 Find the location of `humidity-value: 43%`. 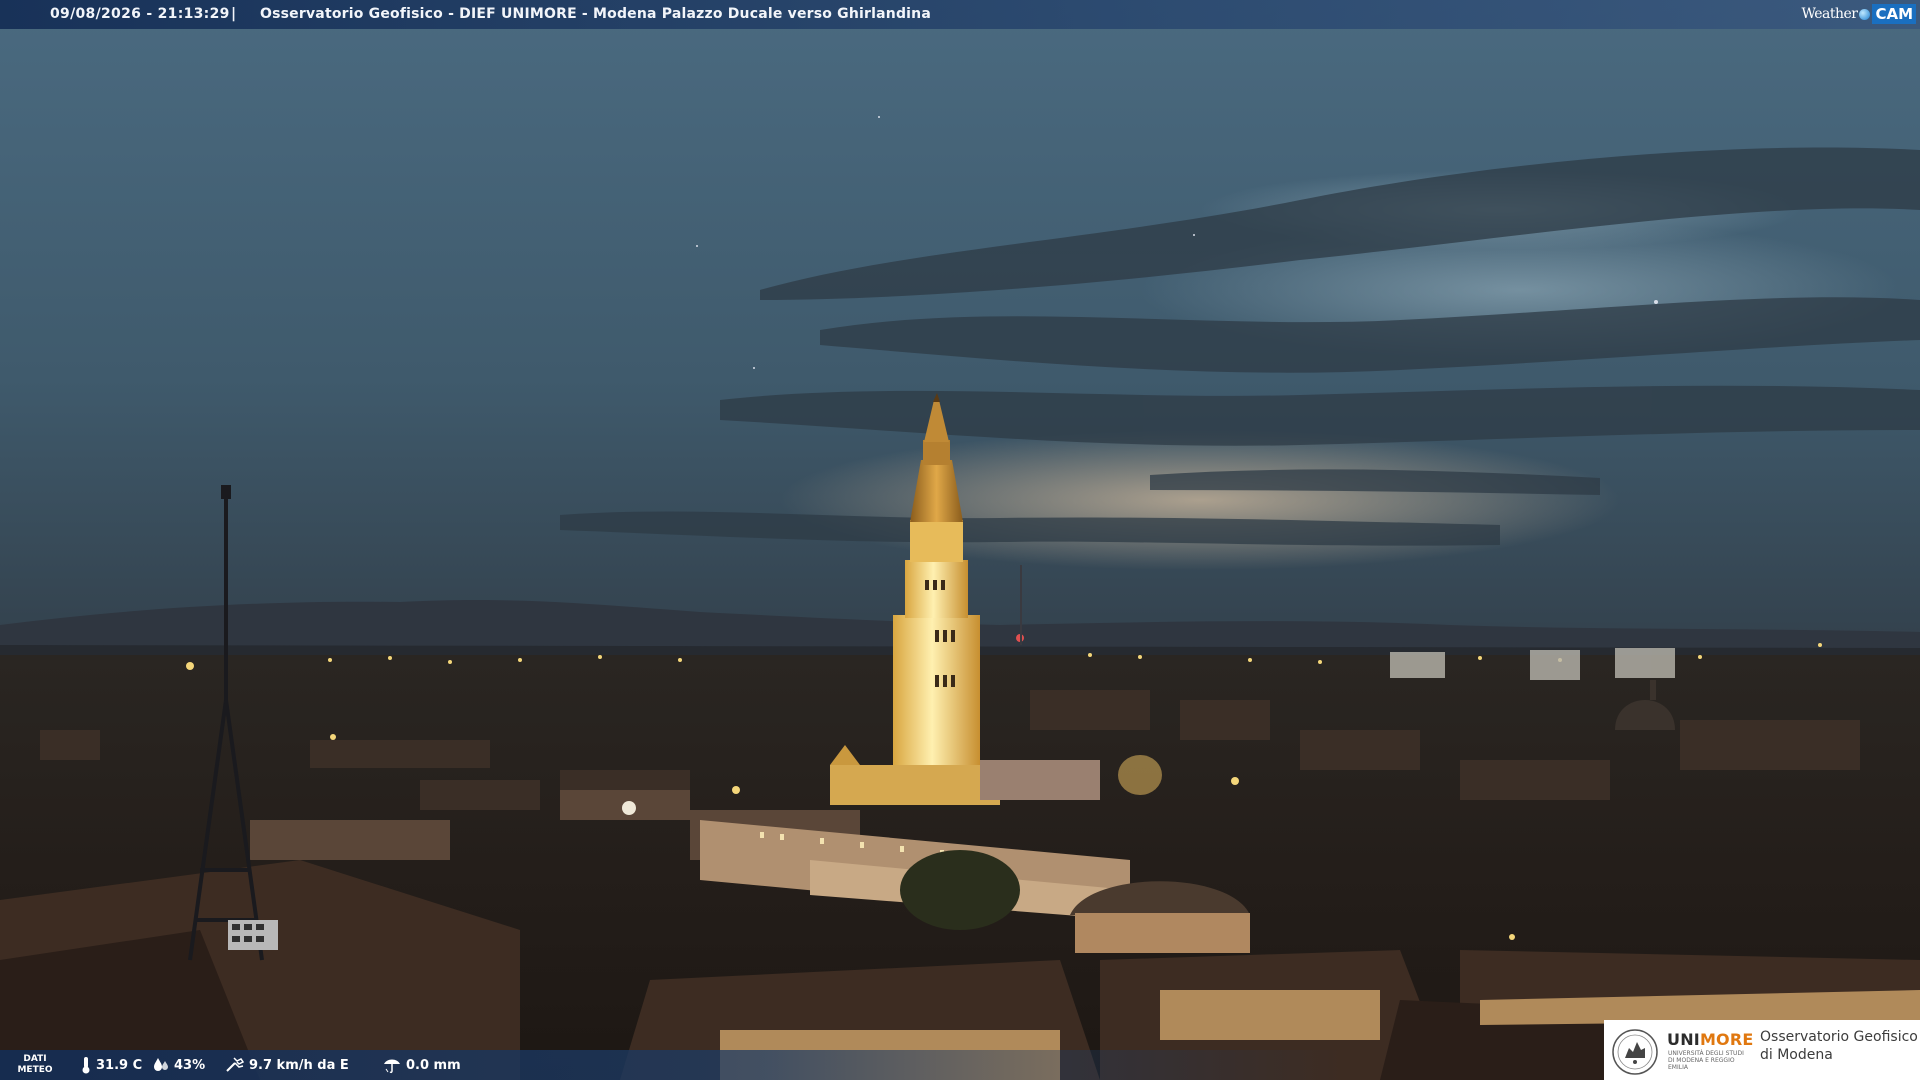

humidity-value: 43% is located at coordinates (190, 1065).